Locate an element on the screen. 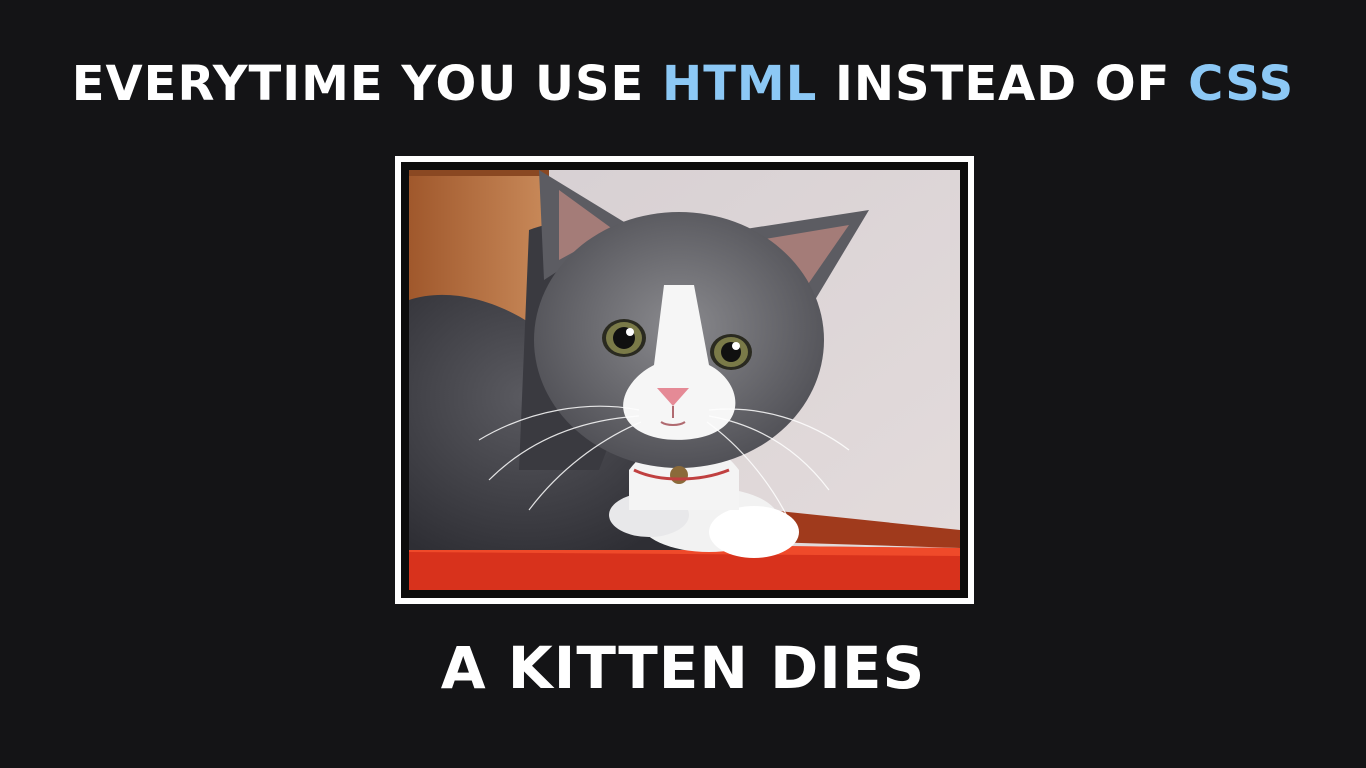 The height and width of the screenshot is (768, 1366). headline-text-2: INSTEAD OF is located at coordinates (1003, 84).